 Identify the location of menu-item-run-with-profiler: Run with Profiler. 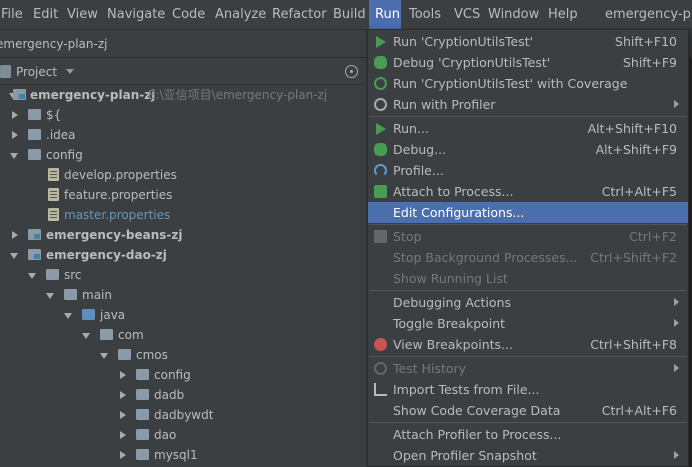
(528, 104).